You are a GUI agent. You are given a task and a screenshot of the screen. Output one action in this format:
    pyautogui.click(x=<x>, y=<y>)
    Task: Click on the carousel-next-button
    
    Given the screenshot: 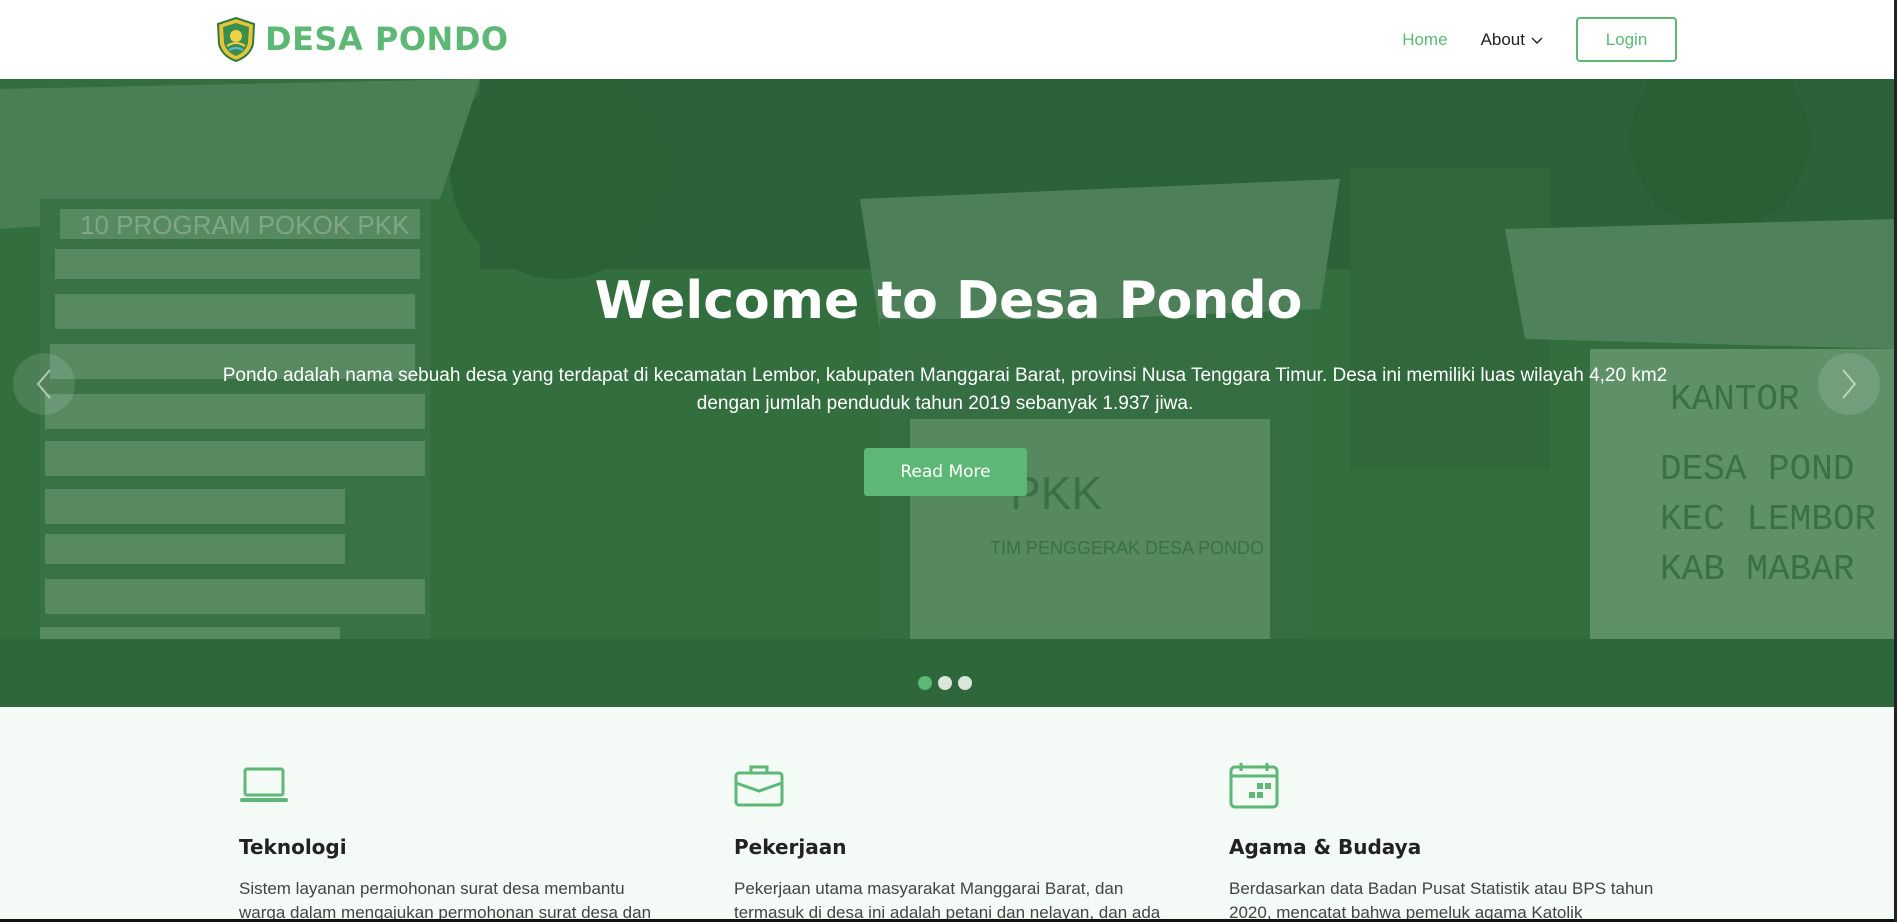 What is the action you would take?
    pyautogui.click(x=1849, y=384)
    